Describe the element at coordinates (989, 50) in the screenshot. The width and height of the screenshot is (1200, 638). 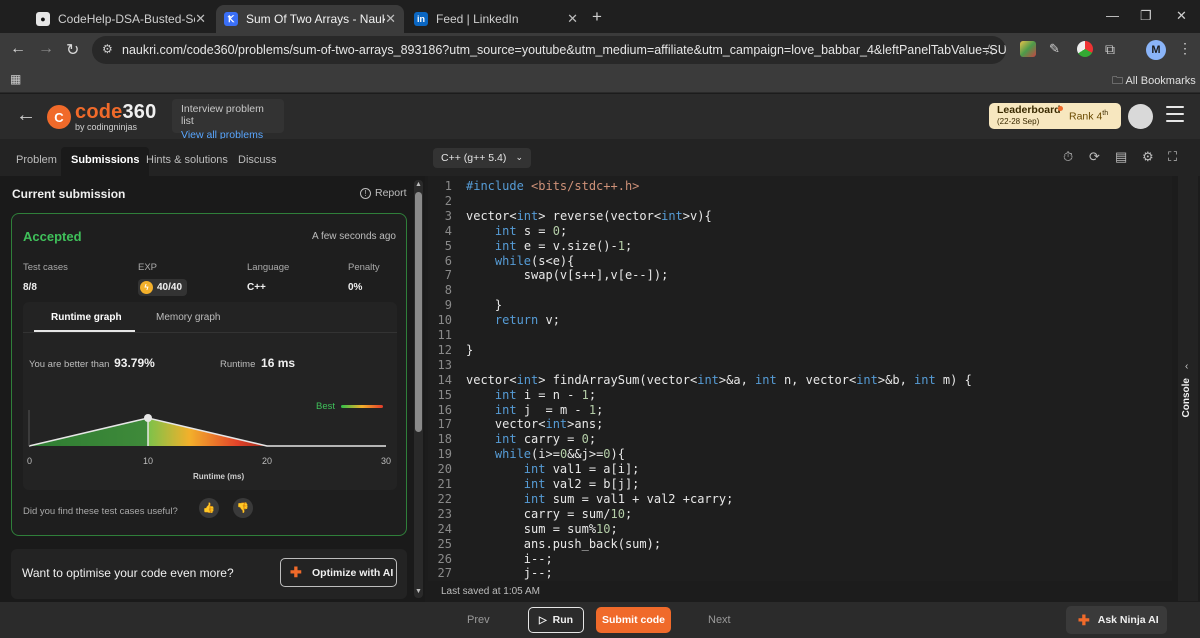
I see `bookmark-star-icon: ☆` at that location.